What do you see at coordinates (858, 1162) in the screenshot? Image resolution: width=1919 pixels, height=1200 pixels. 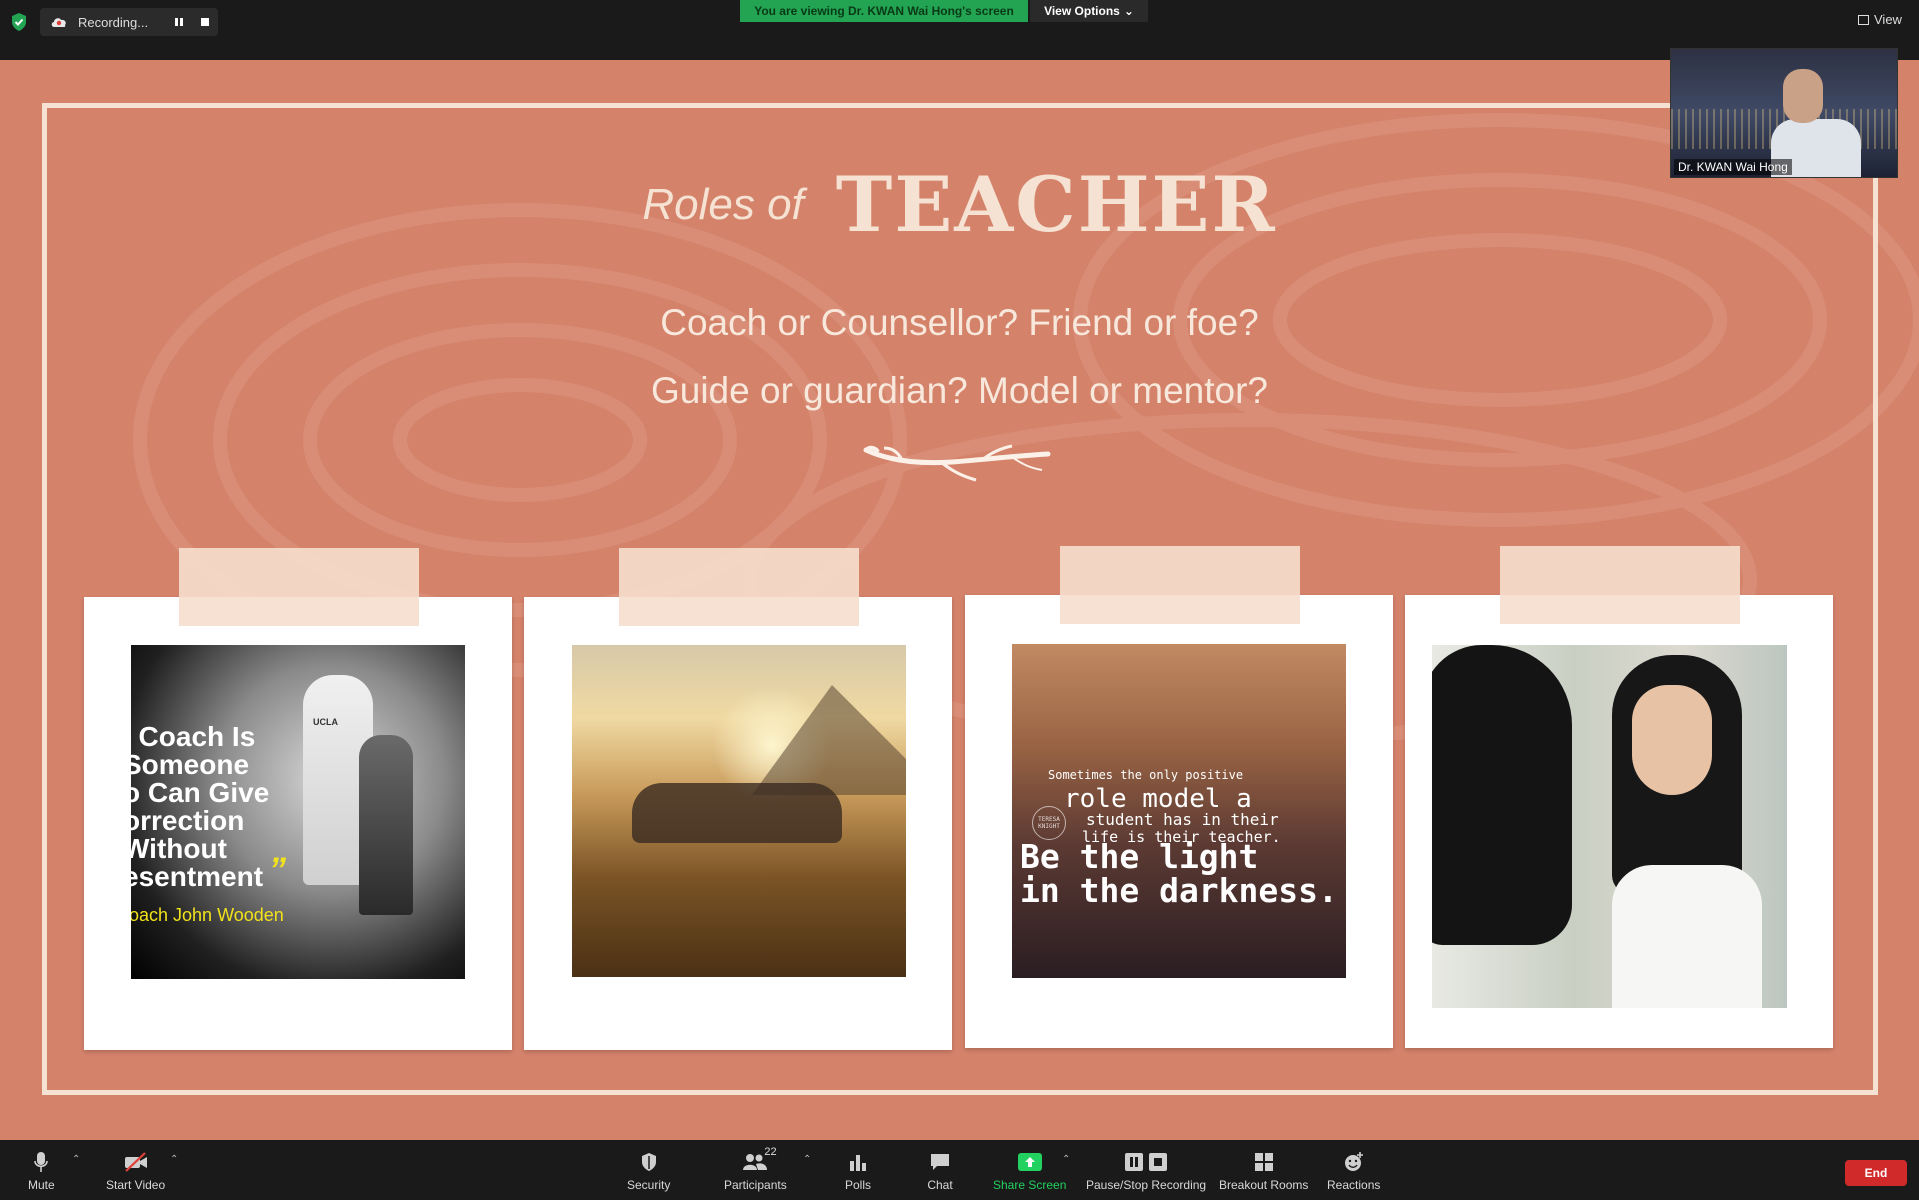 I see `polls-bar-chart-icon` at bounding box center [858, 1162].